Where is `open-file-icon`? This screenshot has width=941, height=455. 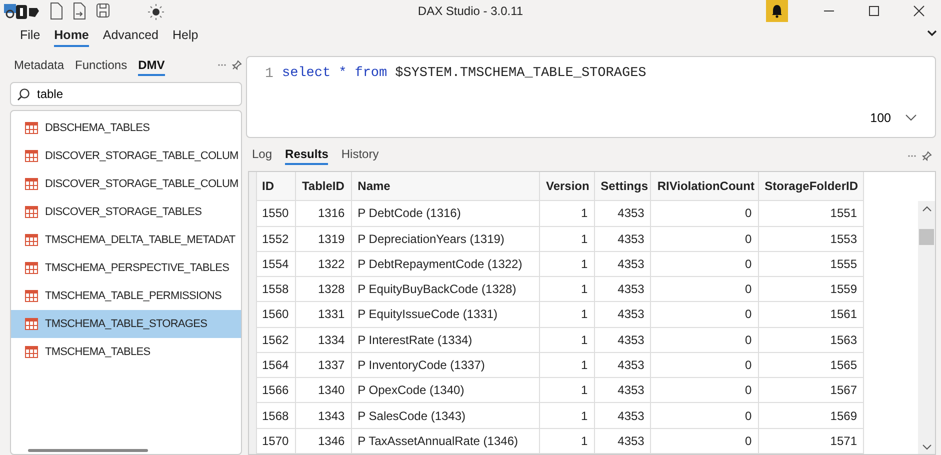
open-file-icon is located at coordinates (79, 11).